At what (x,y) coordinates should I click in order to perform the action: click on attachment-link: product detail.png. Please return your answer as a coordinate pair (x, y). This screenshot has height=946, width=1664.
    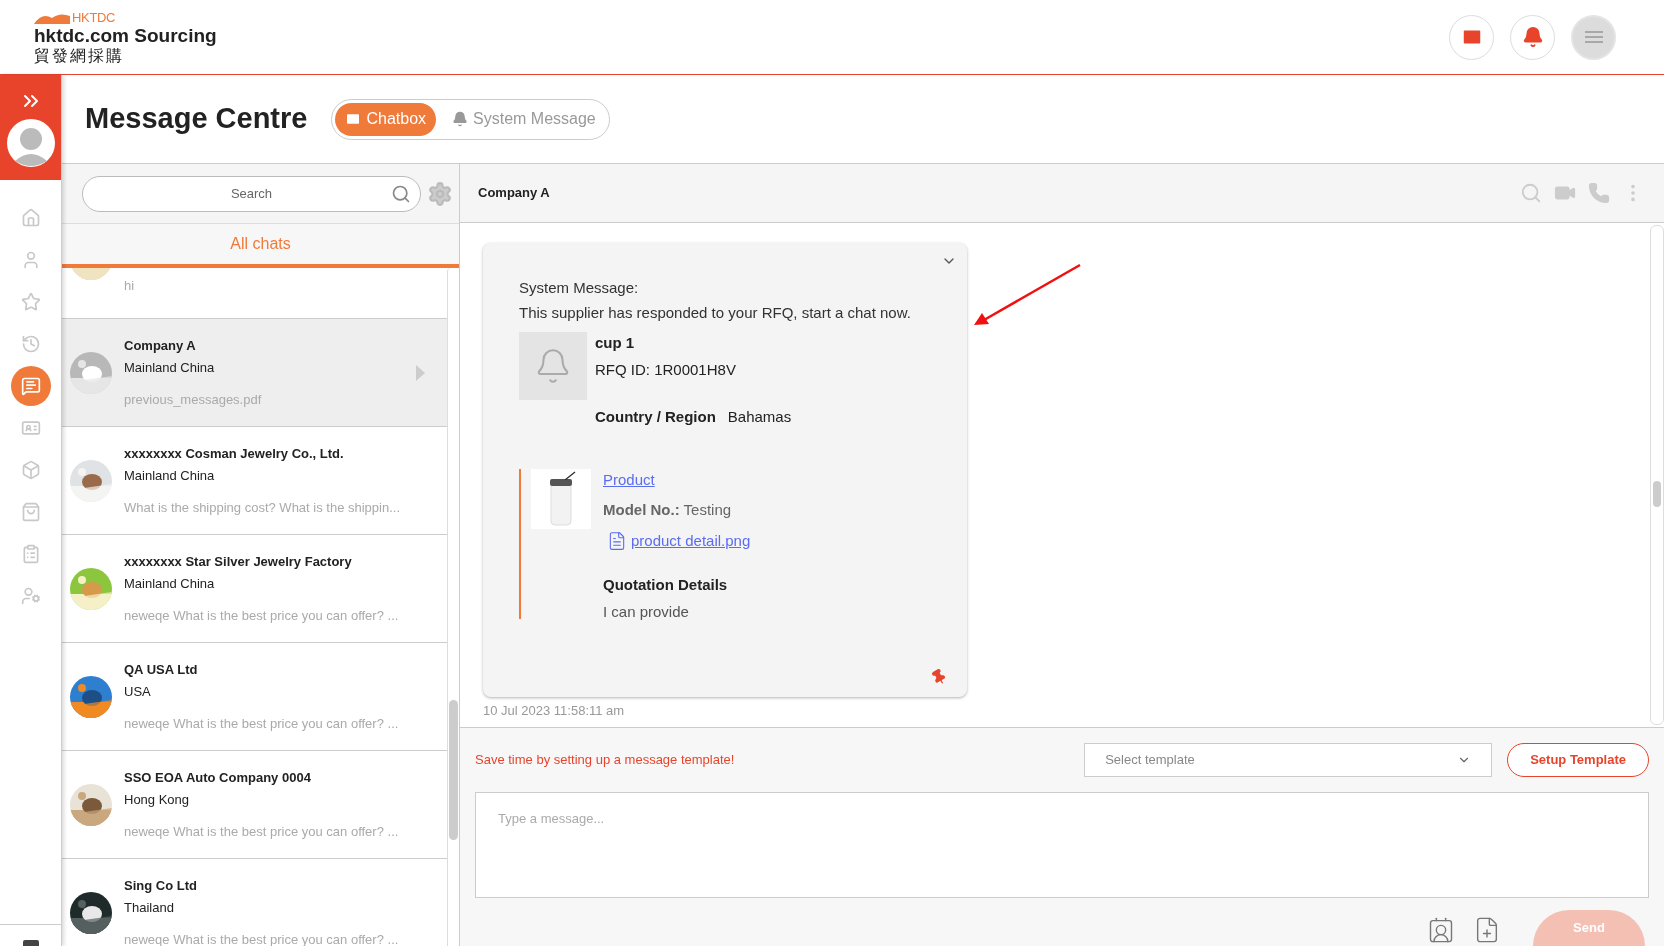
    Looking at the image, I should click on (691, 540).